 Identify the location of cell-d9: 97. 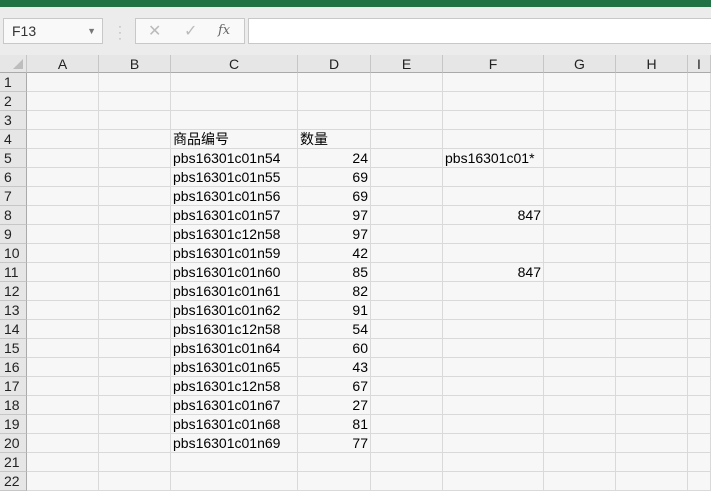
(334, 234).